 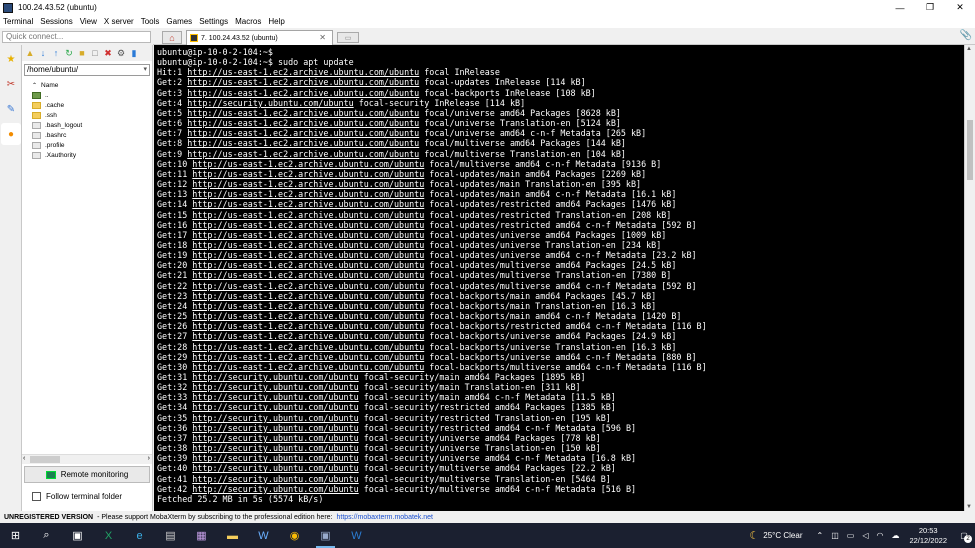 I want to click on network-icon: ◫, so click(x=835, y=535).